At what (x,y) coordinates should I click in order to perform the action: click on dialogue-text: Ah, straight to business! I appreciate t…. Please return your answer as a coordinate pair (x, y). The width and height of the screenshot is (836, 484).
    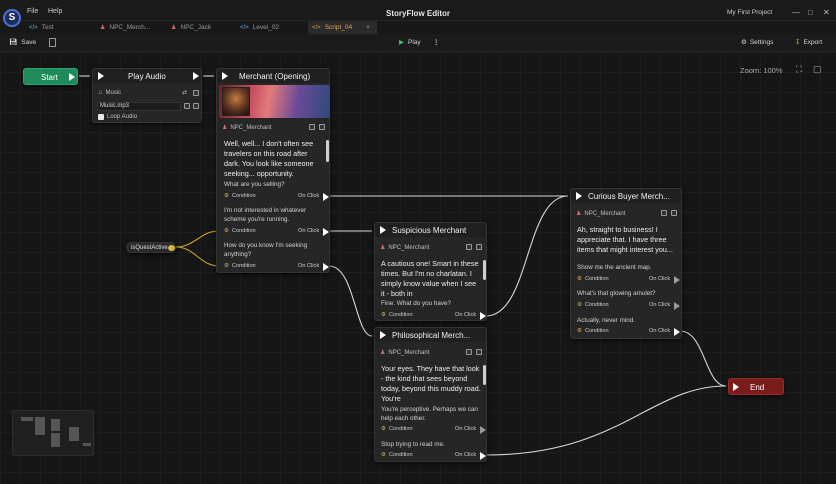
    Looking at the image, I should click on (625, 239).